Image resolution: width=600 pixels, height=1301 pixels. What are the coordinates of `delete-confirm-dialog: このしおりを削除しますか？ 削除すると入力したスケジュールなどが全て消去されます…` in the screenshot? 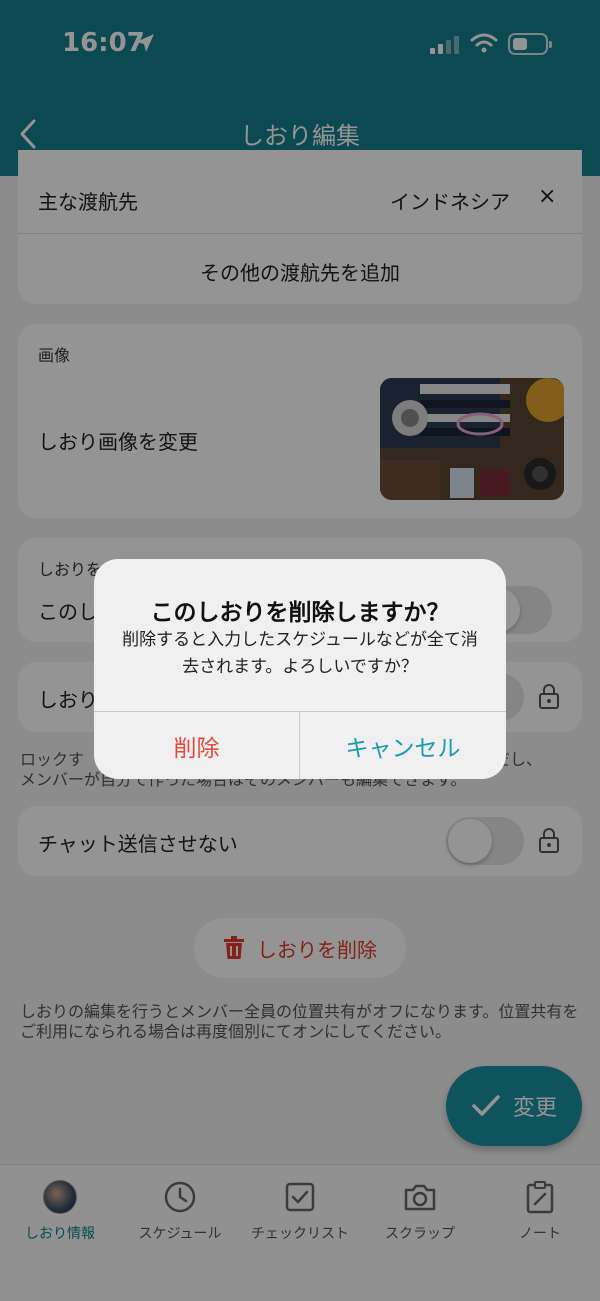 It's located at (300, 669).